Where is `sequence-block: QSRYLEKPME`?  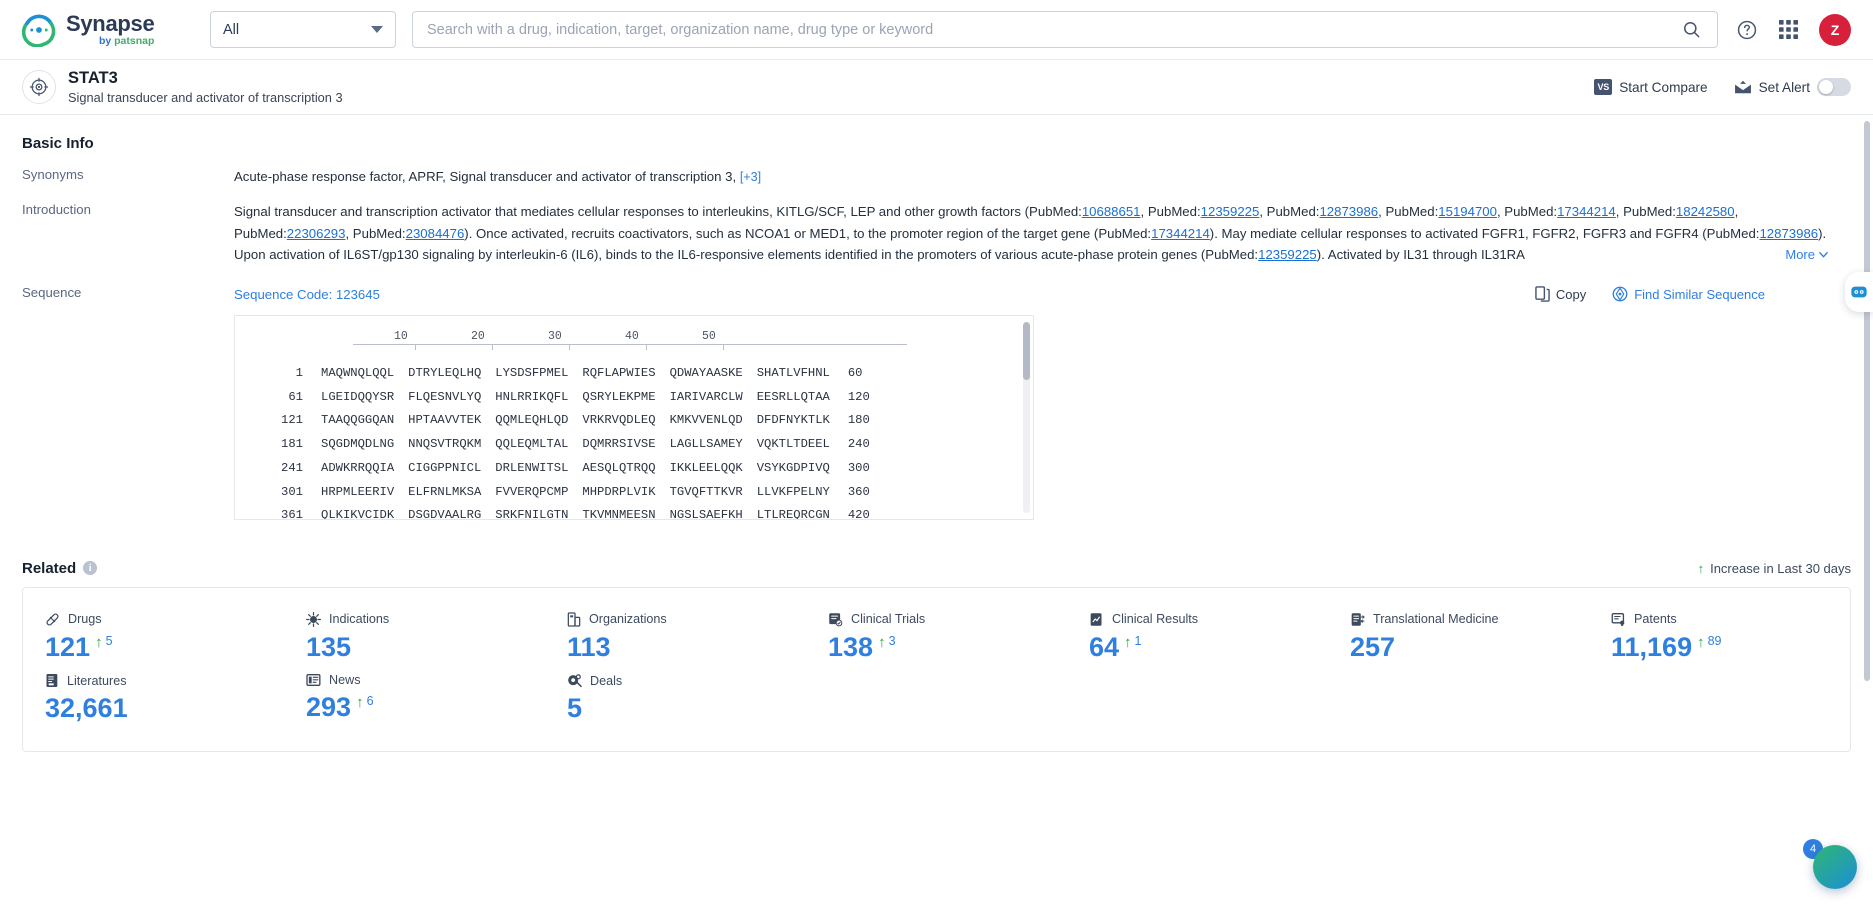
sequence-block: QSRYLEKPME is located at coordinates (619, 396).